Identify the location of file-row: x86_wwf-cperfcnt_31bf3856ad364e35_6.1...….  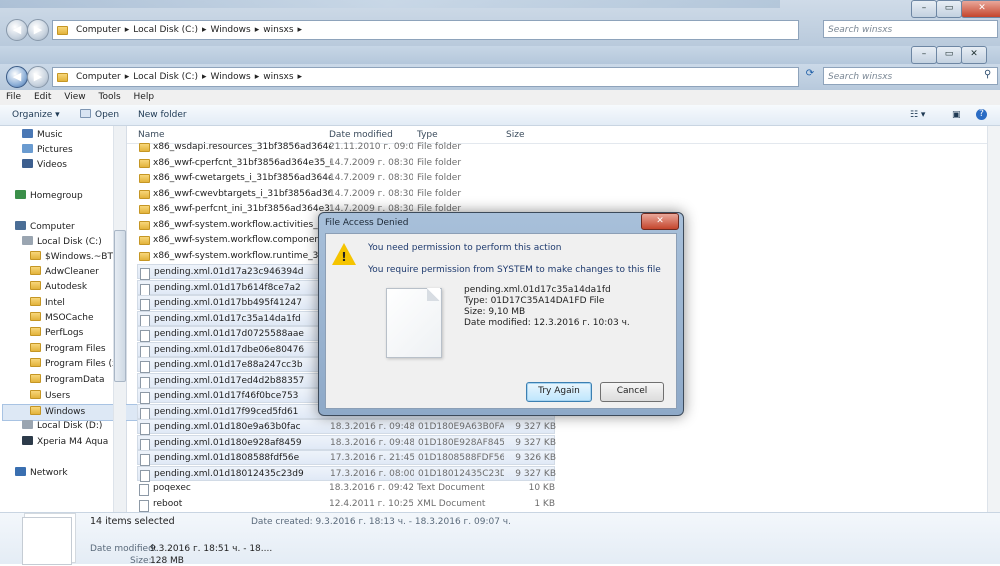
(346, 163).